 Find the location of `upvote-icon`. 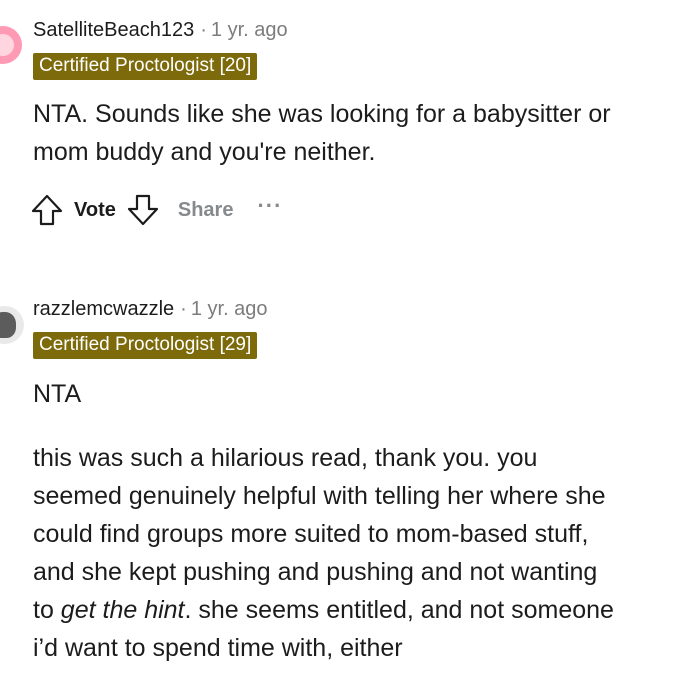

upvote-icon is located at coordinates (47, 210).